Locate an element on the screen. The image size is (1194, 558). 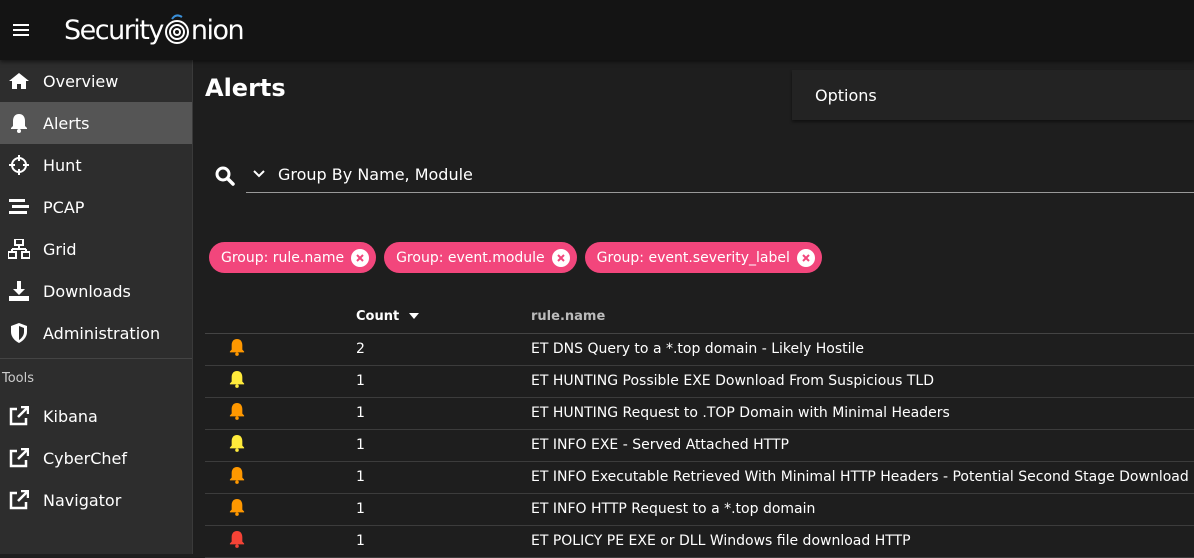
tool-label: Navigator is located at coordinates (82, 500).